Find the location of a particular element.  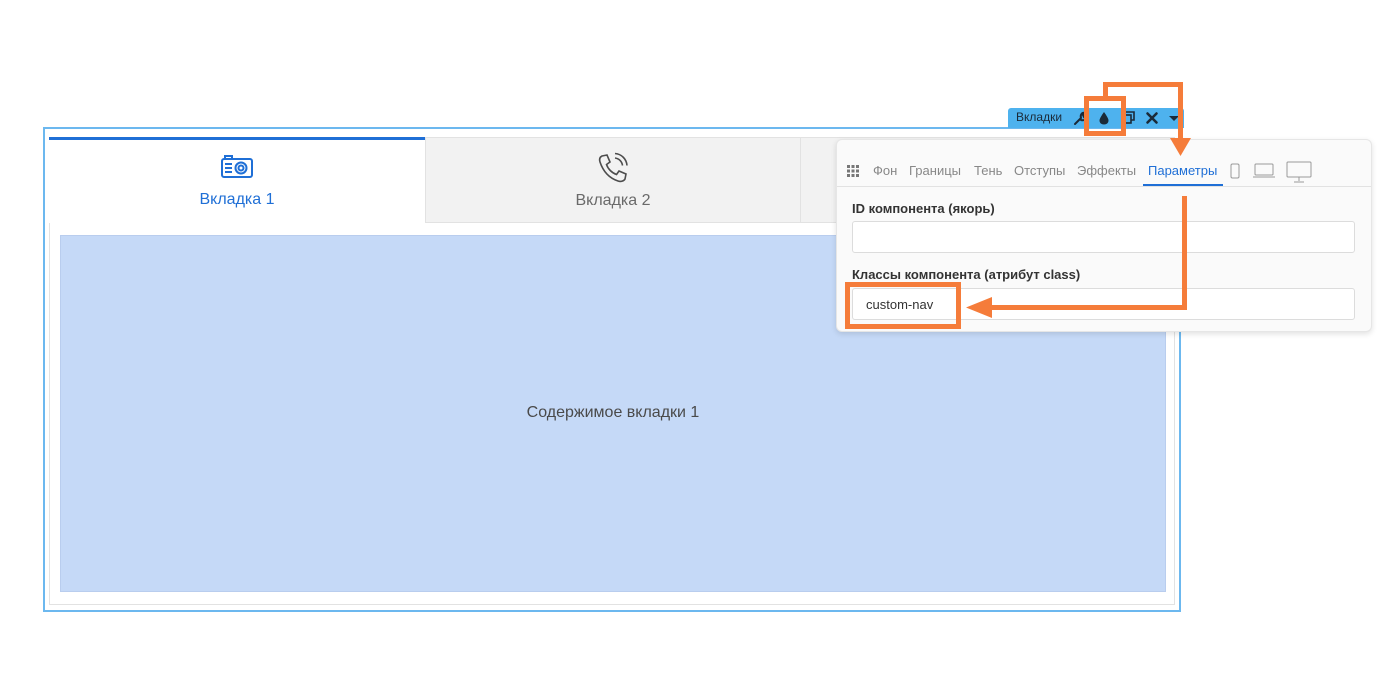

annotation-line-down is located at coordinates (1180, 111).